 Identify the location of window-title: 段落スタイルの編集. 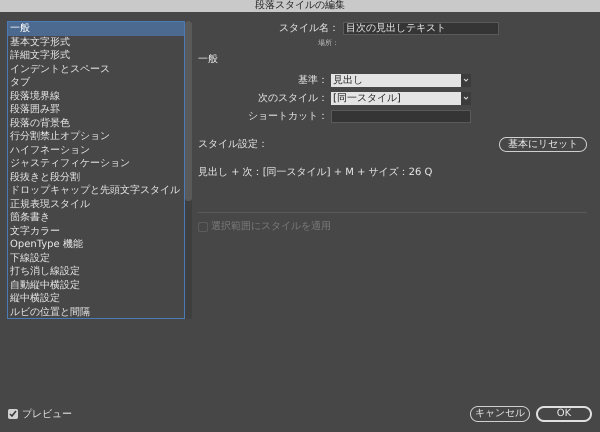
(300, 6).